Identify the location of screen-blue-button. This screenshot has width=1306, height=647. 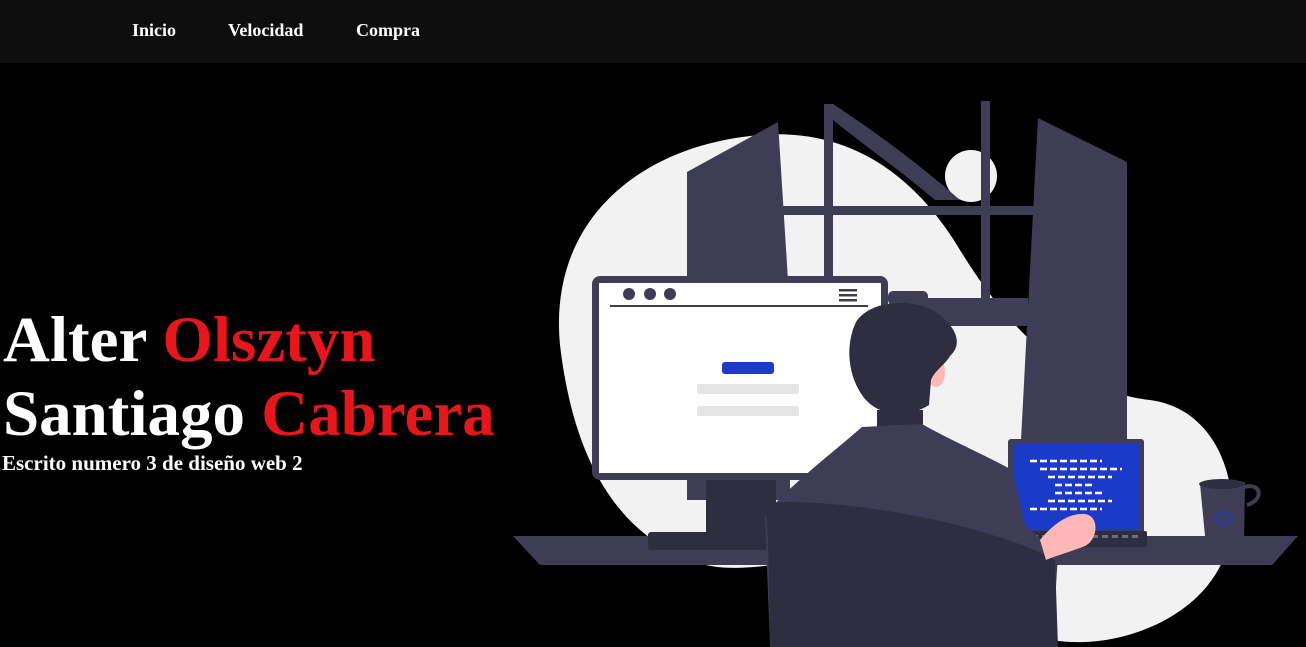
(748, 368).